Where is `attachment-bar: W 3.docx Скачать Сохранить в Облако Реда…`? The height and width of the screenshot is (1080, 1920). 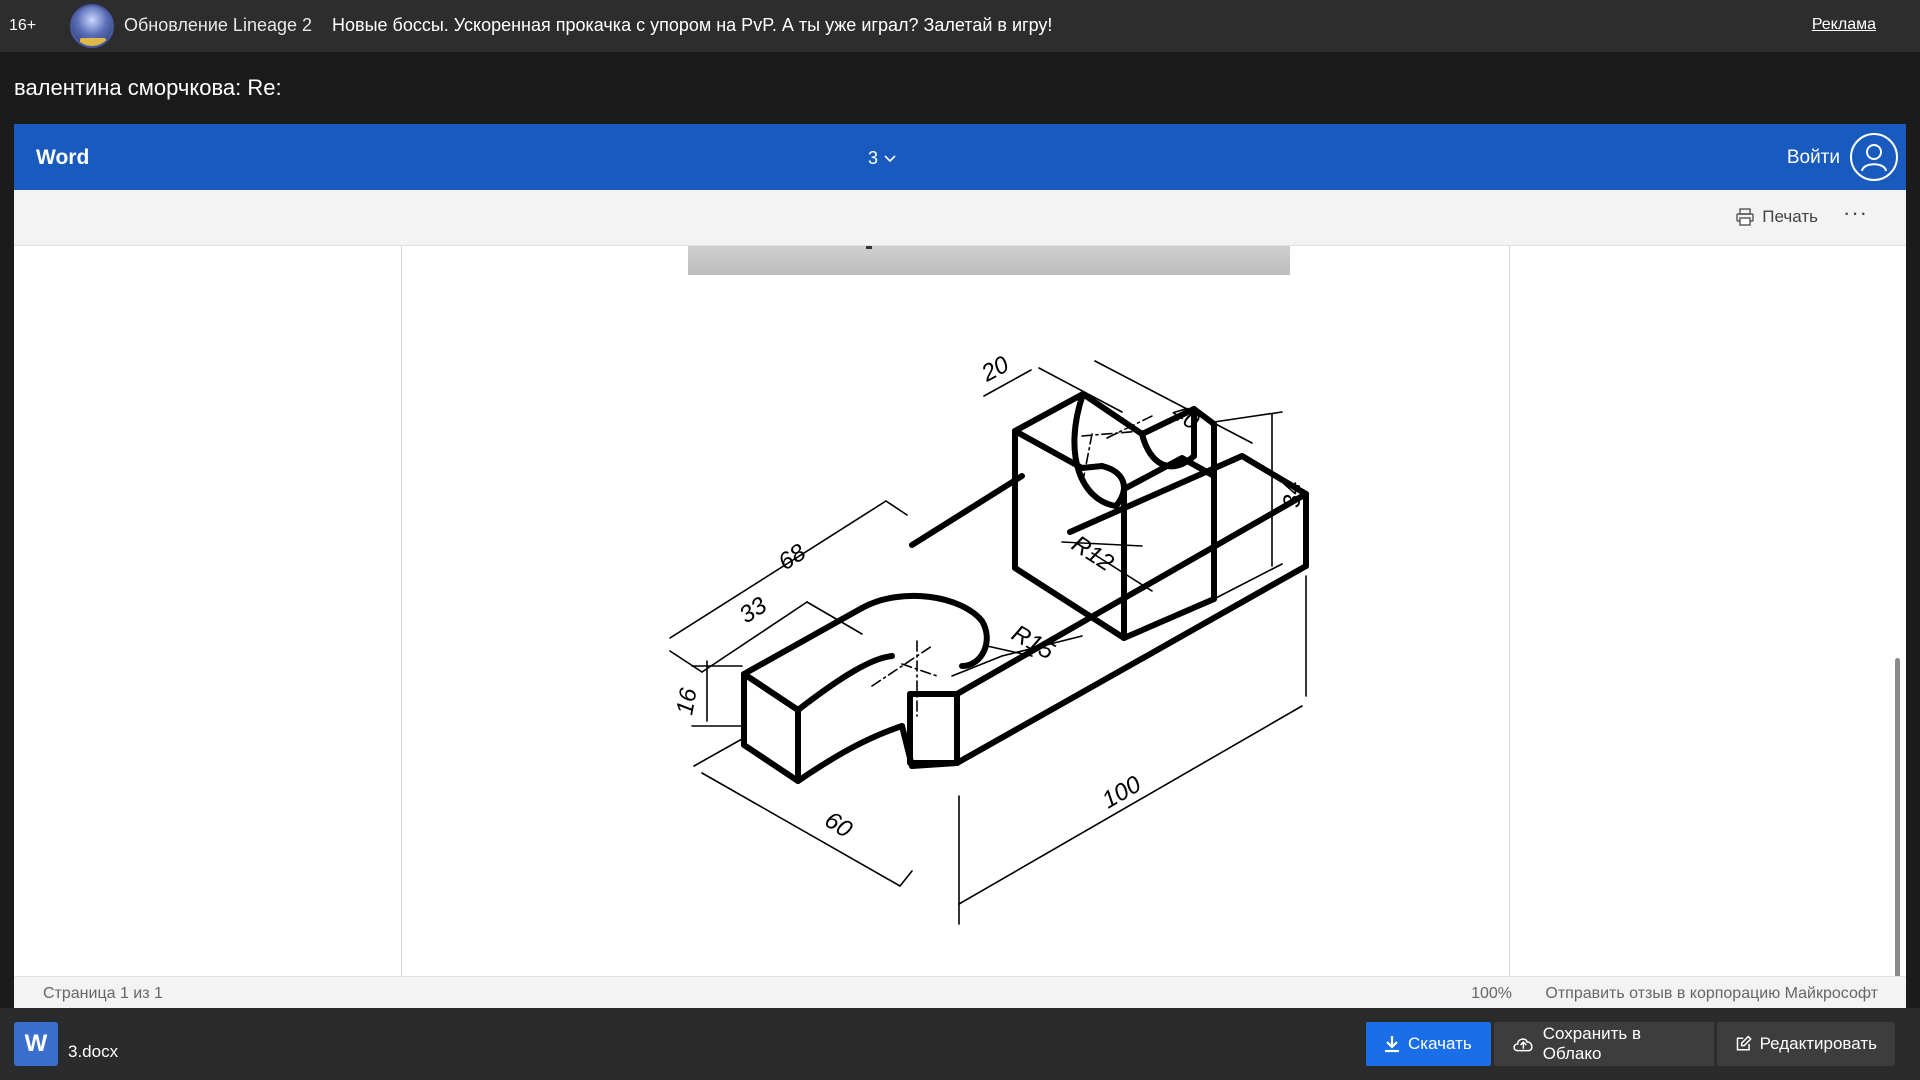 attachment-bar: W 3.docx Скачать Сохранить в Облако Реда… is located at coordinates (960, 1044).